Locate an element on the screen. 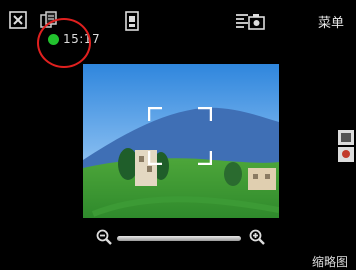 Image resolution: width=356 pixels, height=270 pixels. zoom-out-icon is located at coordinates (104, 237).